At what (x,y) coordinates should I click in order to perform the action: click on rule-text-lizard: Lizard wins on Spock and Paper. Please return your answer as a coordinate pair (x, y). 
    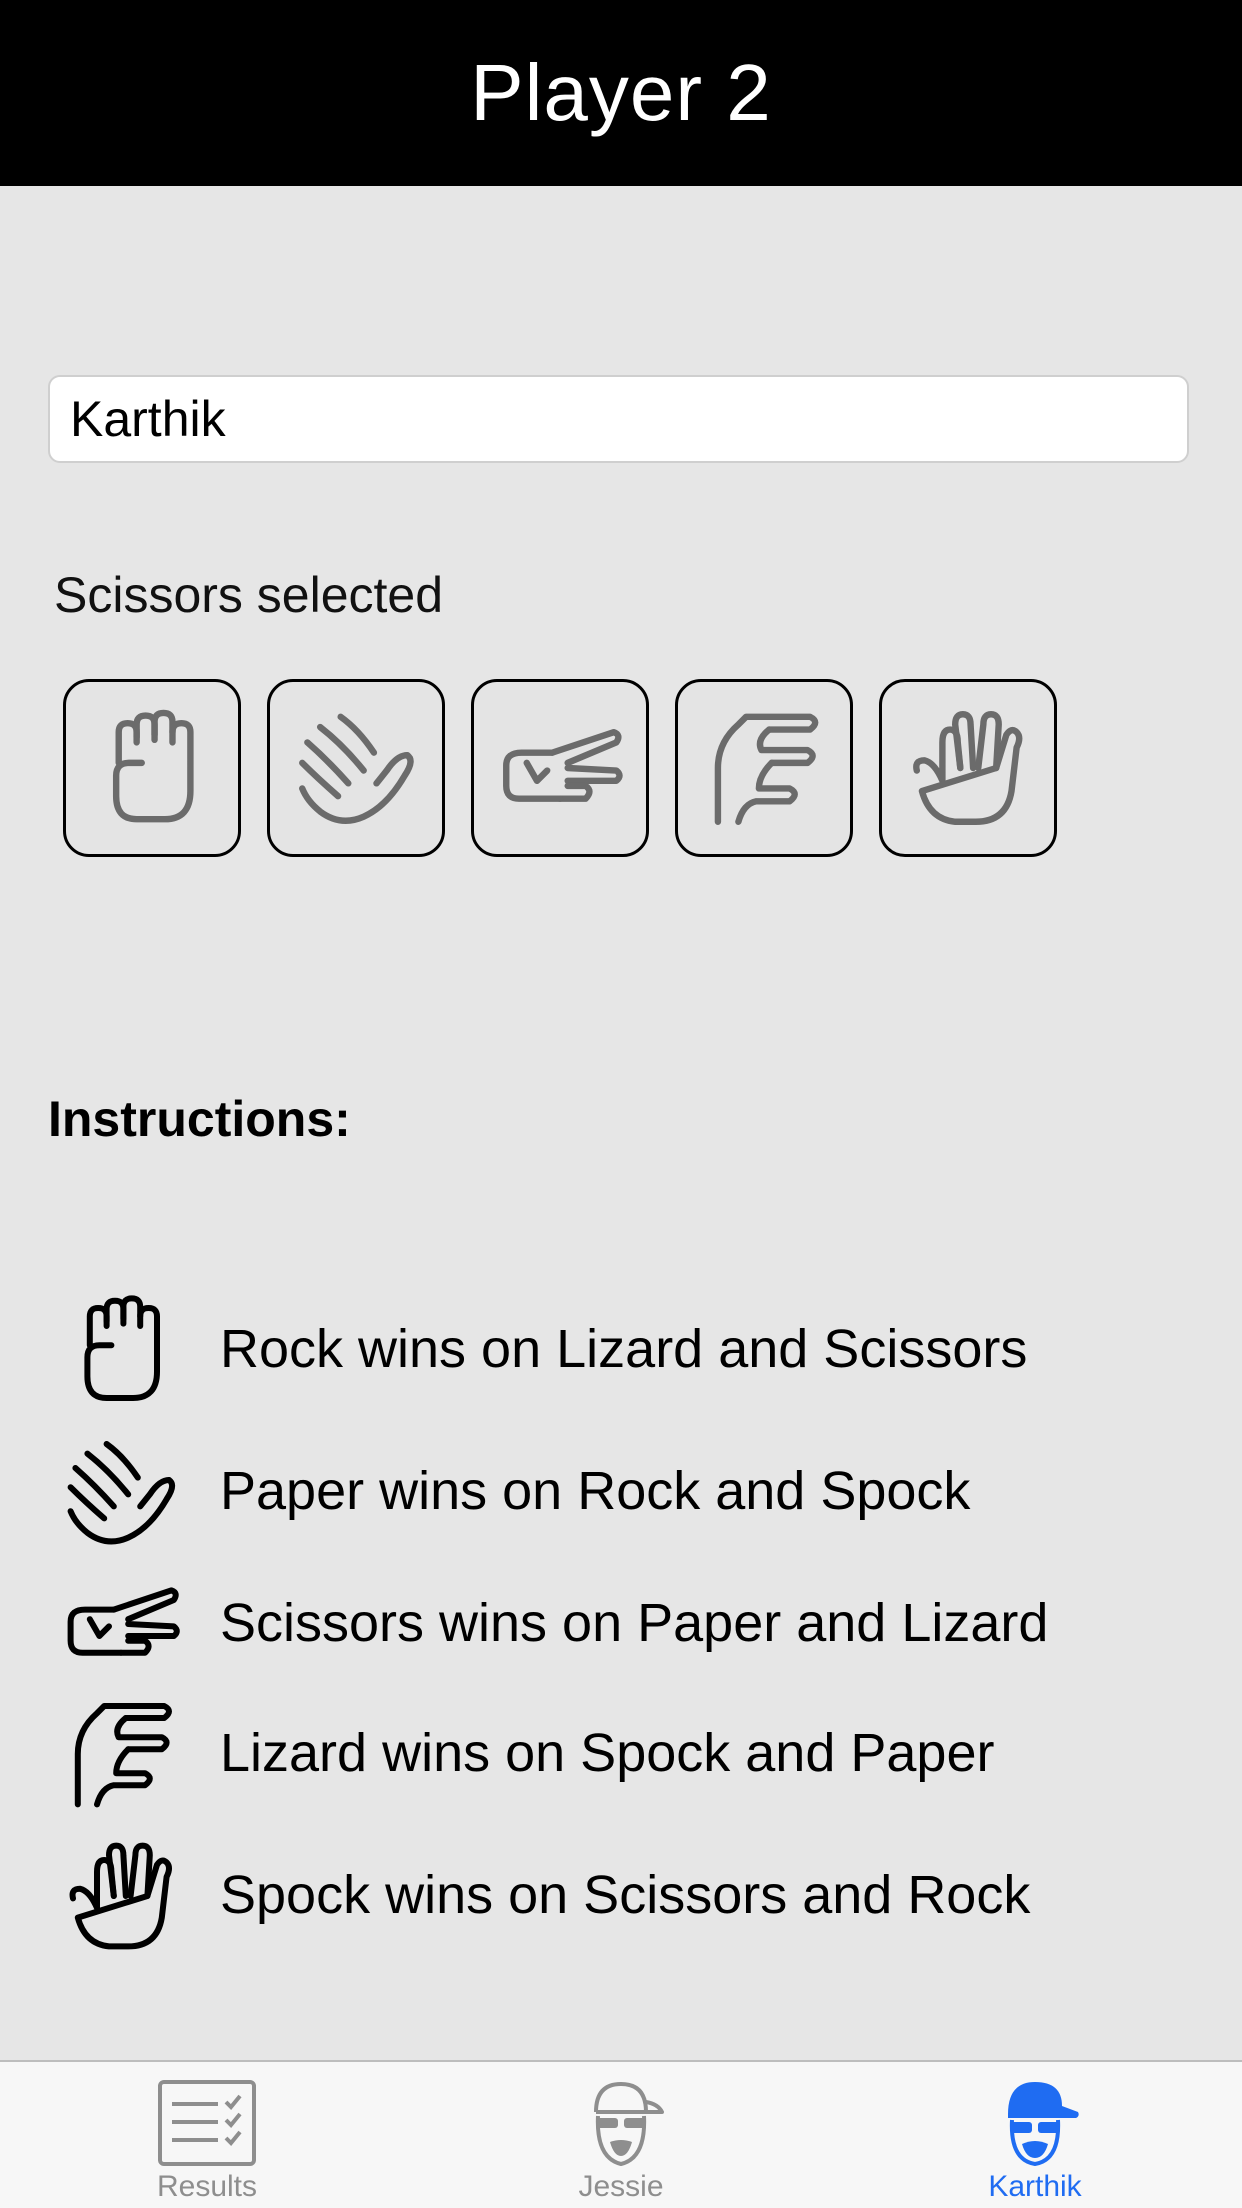
    Looking at the image, I should click on (607, 1753).